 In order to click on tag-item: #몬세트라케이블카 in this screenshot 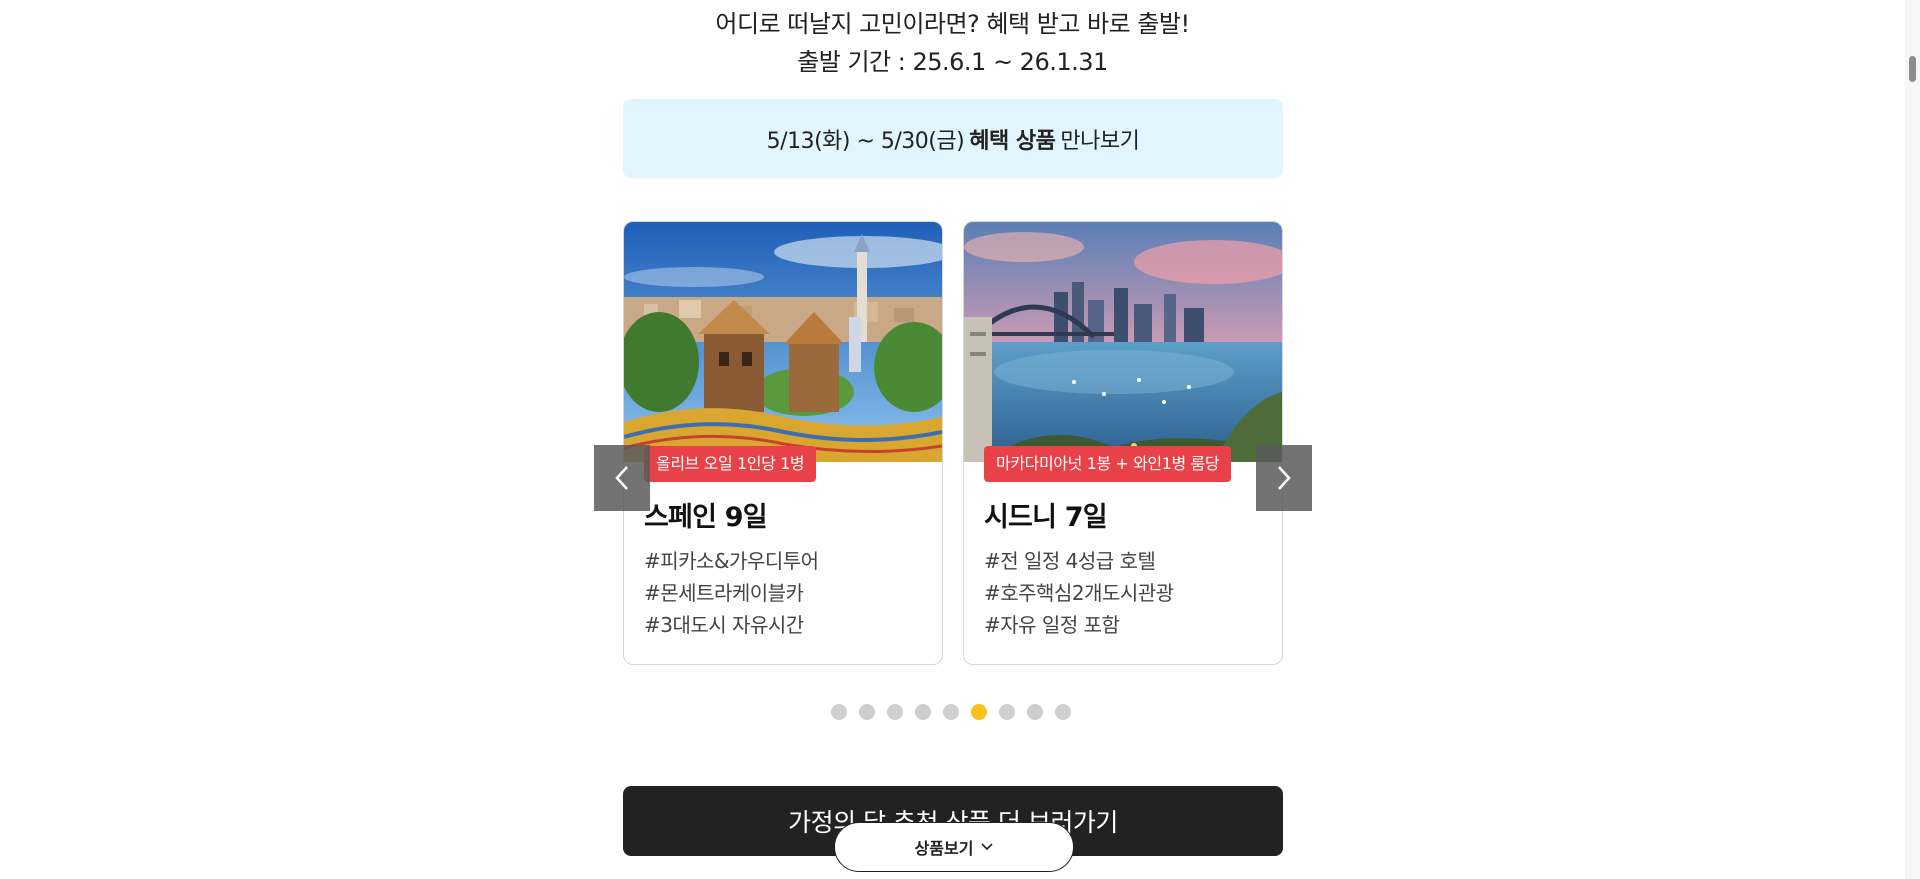, I will do `click(724, 593)`.